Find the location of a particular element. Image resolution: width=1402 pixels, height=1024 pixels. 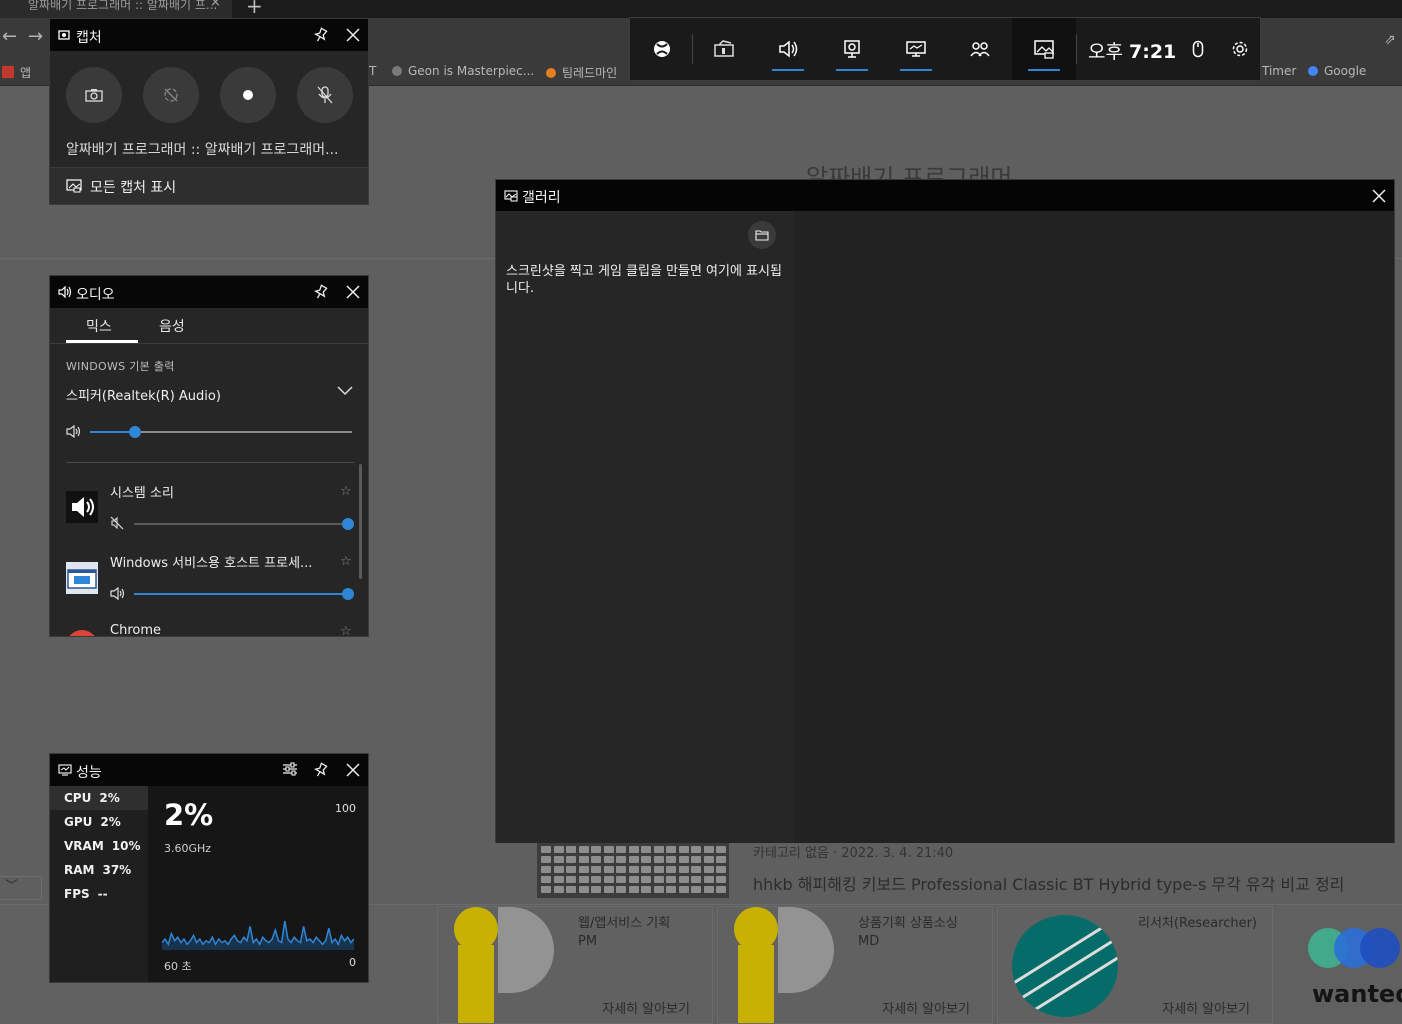

gallery-widget-button is located at coordinates (1044, 49).